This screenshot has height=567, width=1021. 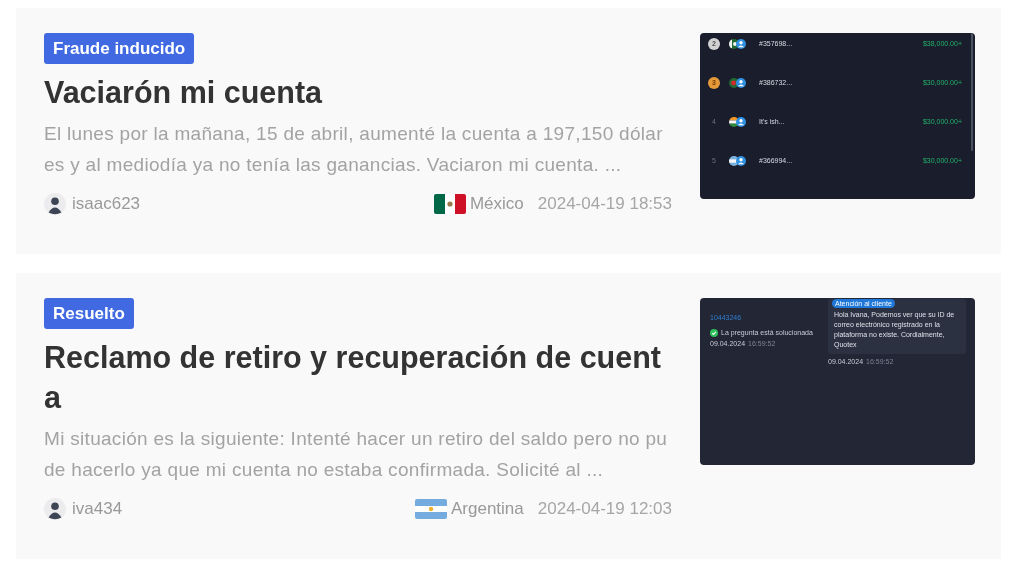 What do you see at coordinates (119, 48) in the screenshot?
I see `category-tag: Fraude inducido` at bounding box center [119, 48].